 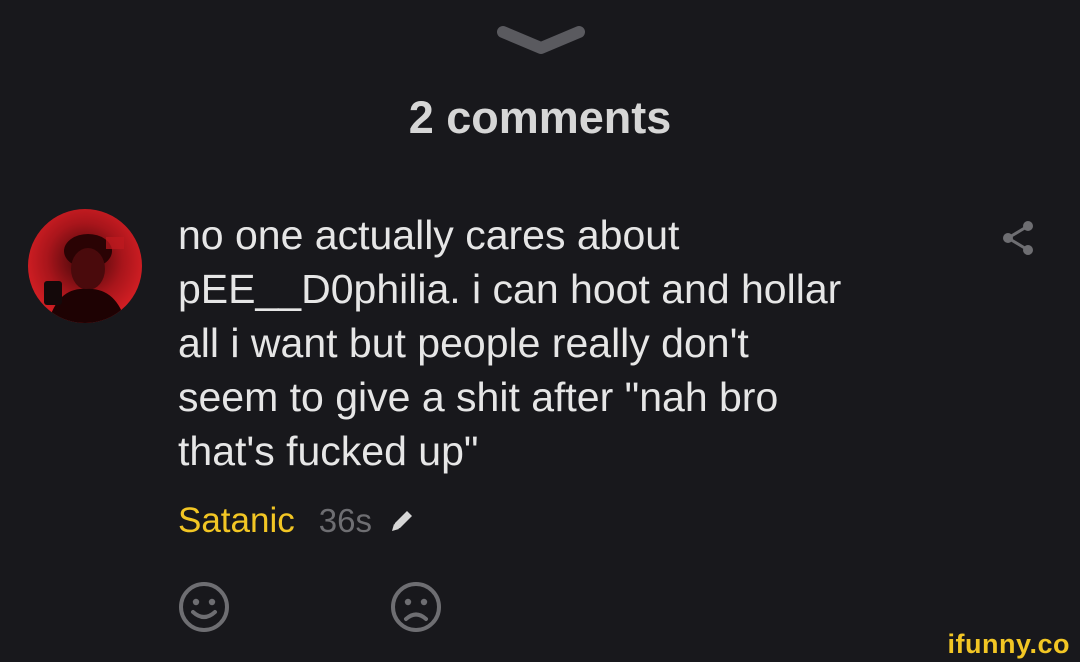 What do you see at coordinates (416, 607) in the screenshot?
I see `frown-icon` at bounding box center [416, 607].